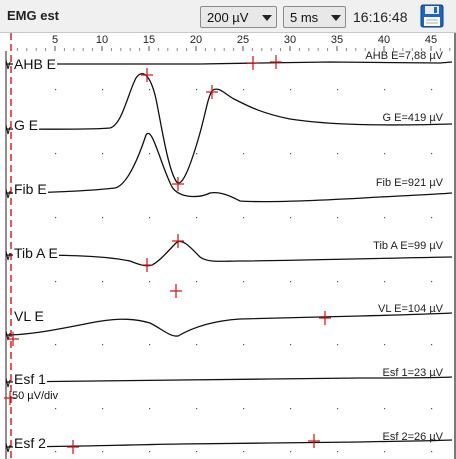 This screenshot has width=456, height=459. I want to click on toolbar: EMG est 200 µV 5 ms 16:16:48, so click(228, 16).